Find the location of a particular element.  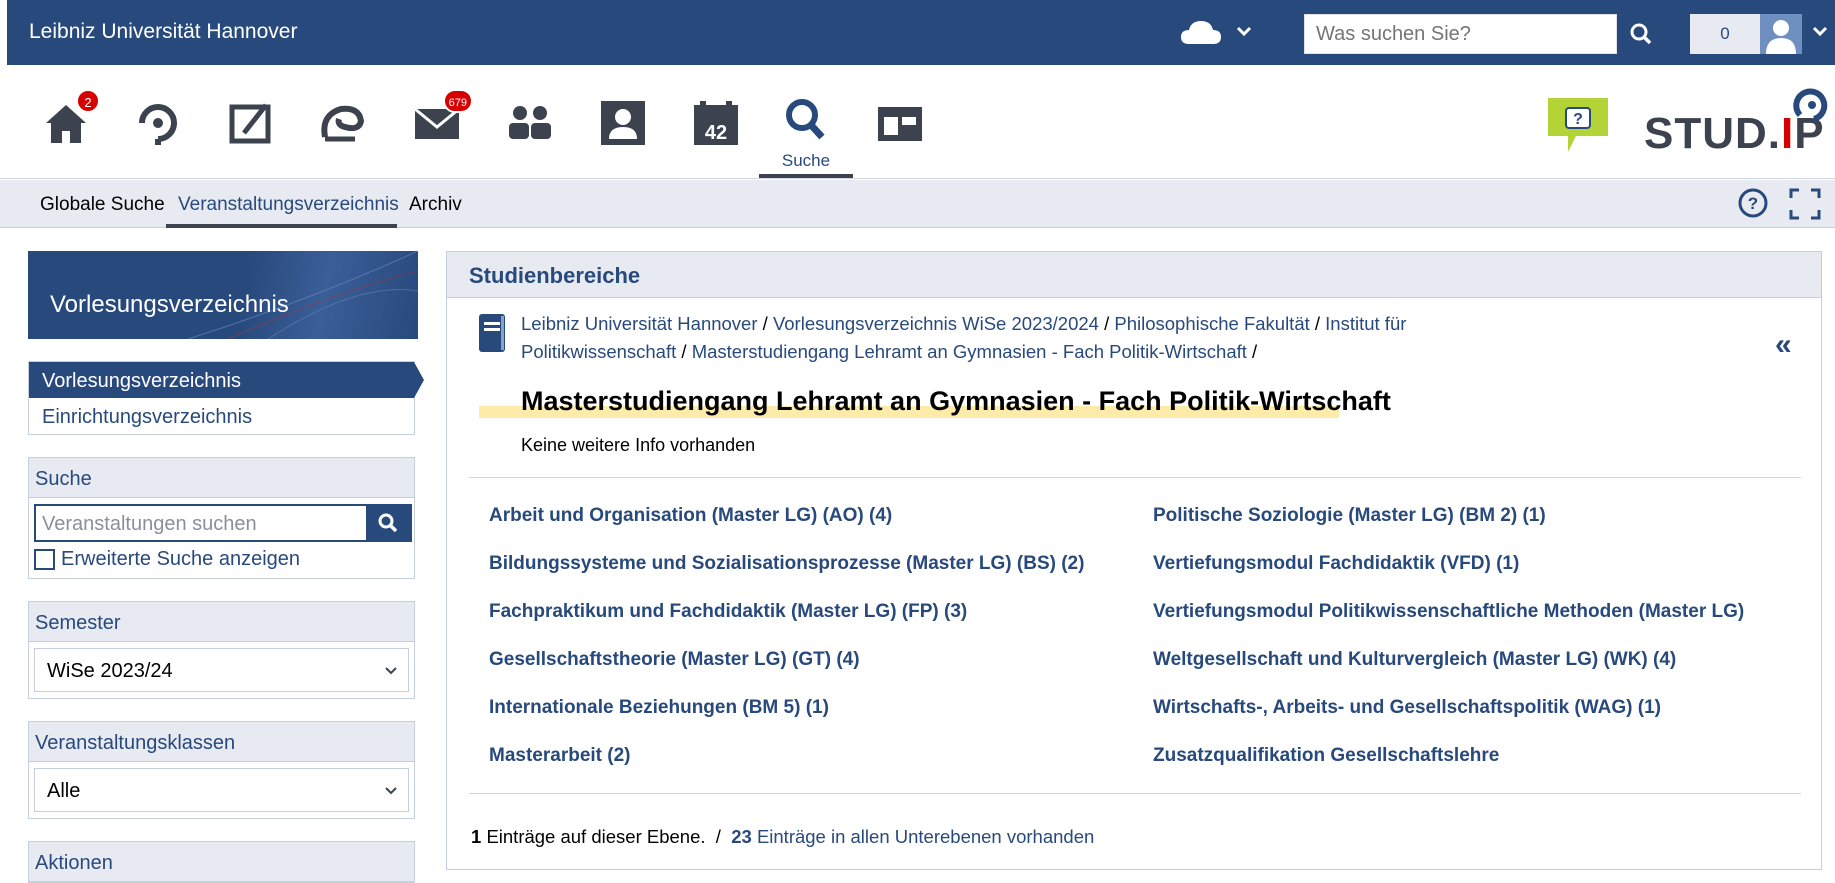

help-bubble-icon: ? is located at coordinates (1578, 125).